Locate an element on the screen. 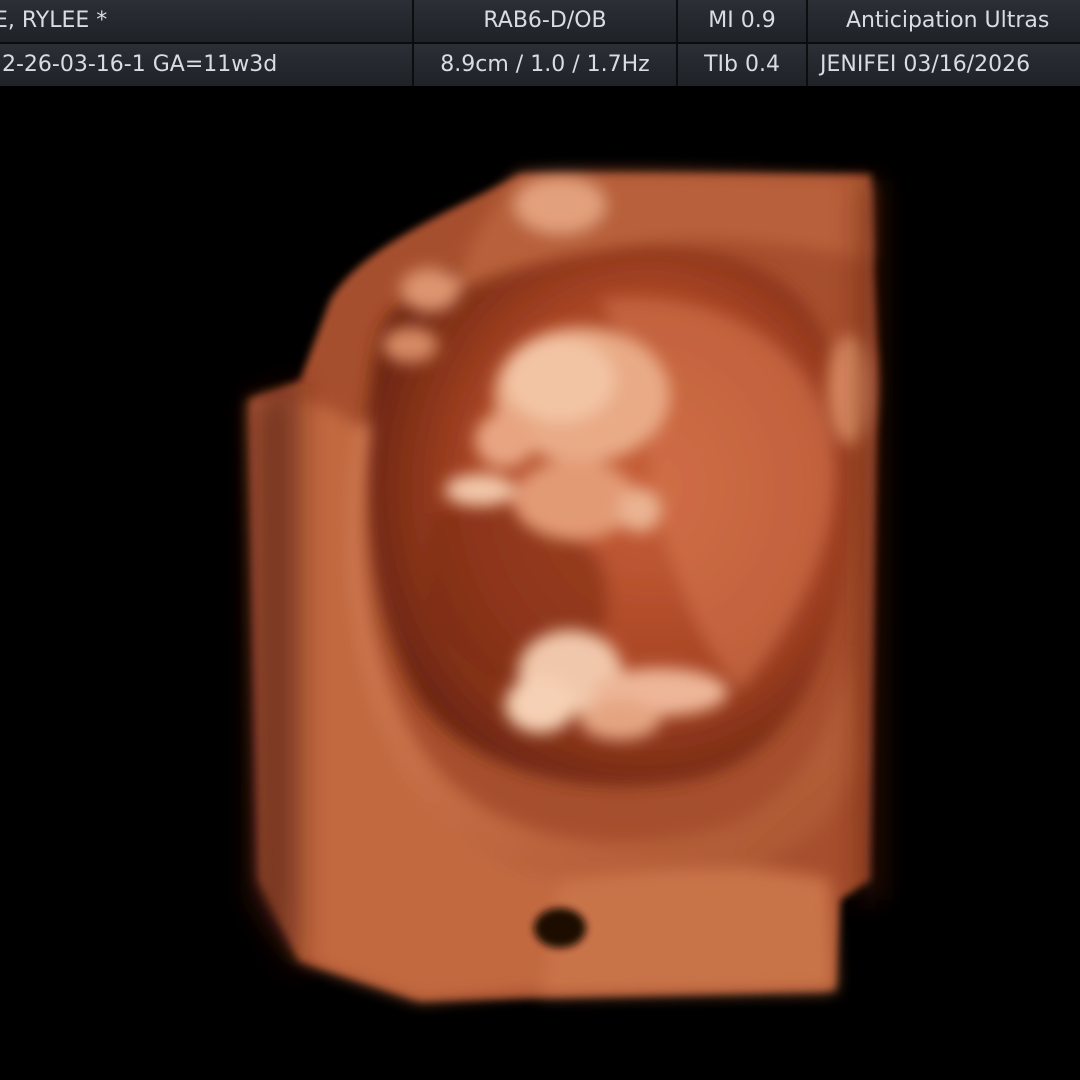 Image resolution: width=1080 pixels, height=1080 pixels. exam-id-cell: 2-26-03-16-1 GA=11w3d is located at coordinates (207, 65).